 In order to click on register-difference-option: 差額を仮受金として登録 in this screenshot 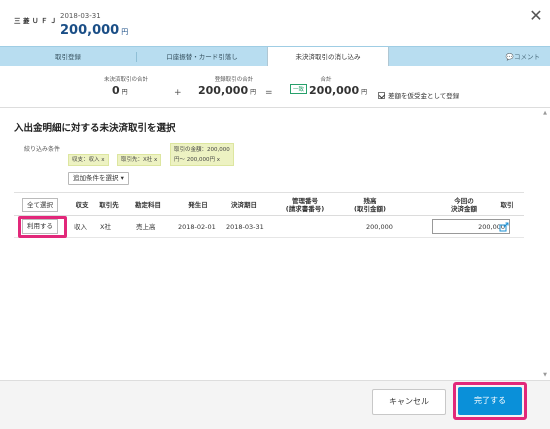, I will do `click(418, 95)`.